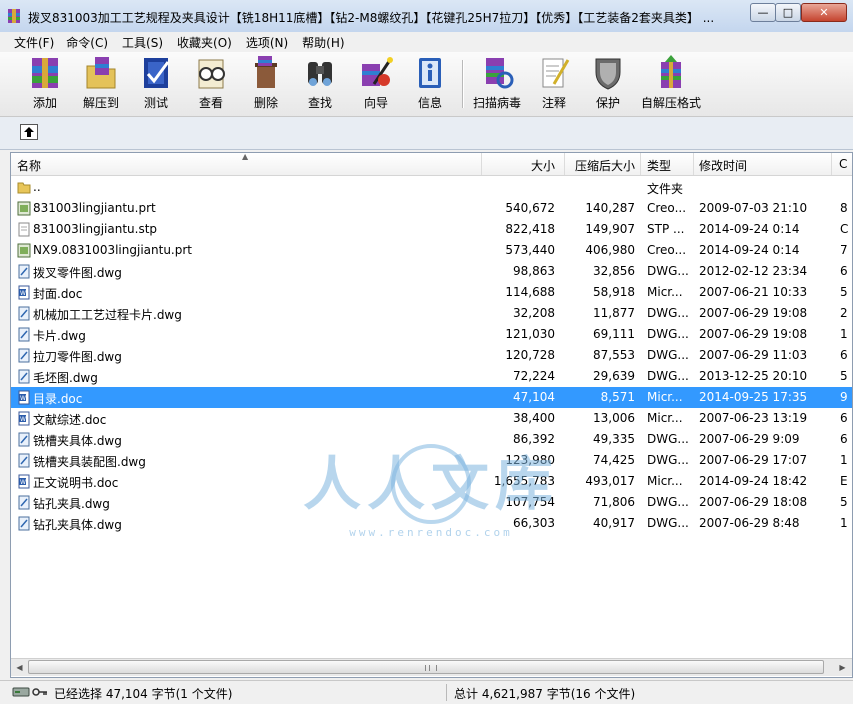 This screenshot has width=853, height=704. Describe the element at coordinates (749, 250) in the screenshot. I see `file-modified: 2014-09-24 0:14` at that location.